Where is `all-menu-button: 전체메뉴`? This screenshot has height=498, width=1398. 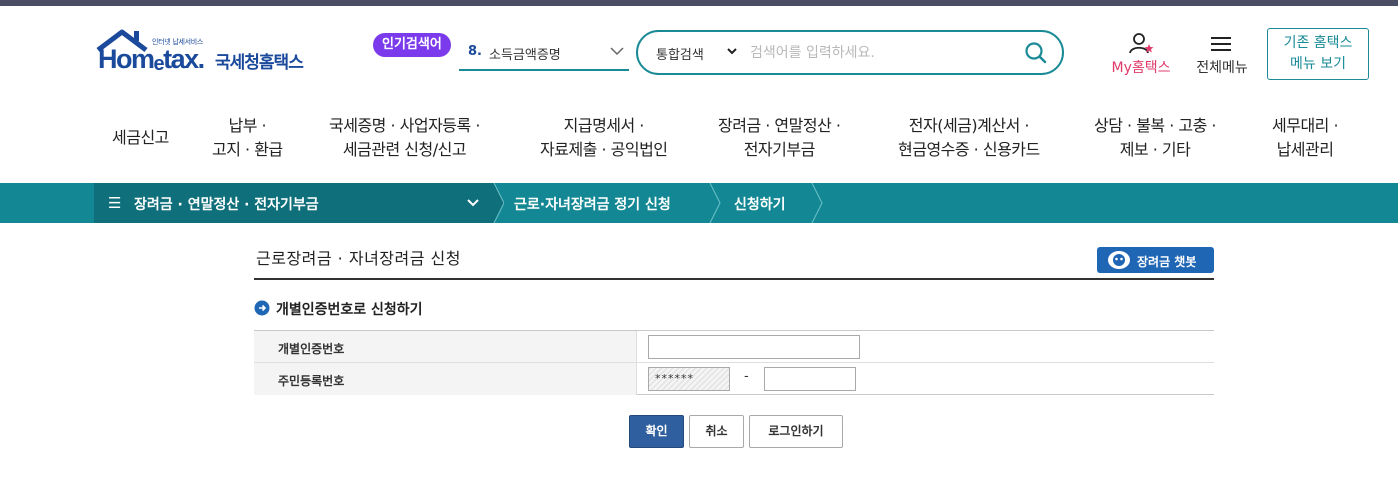 all-menu-button: 전체메뉴 is located at coordinates (1222, 54).